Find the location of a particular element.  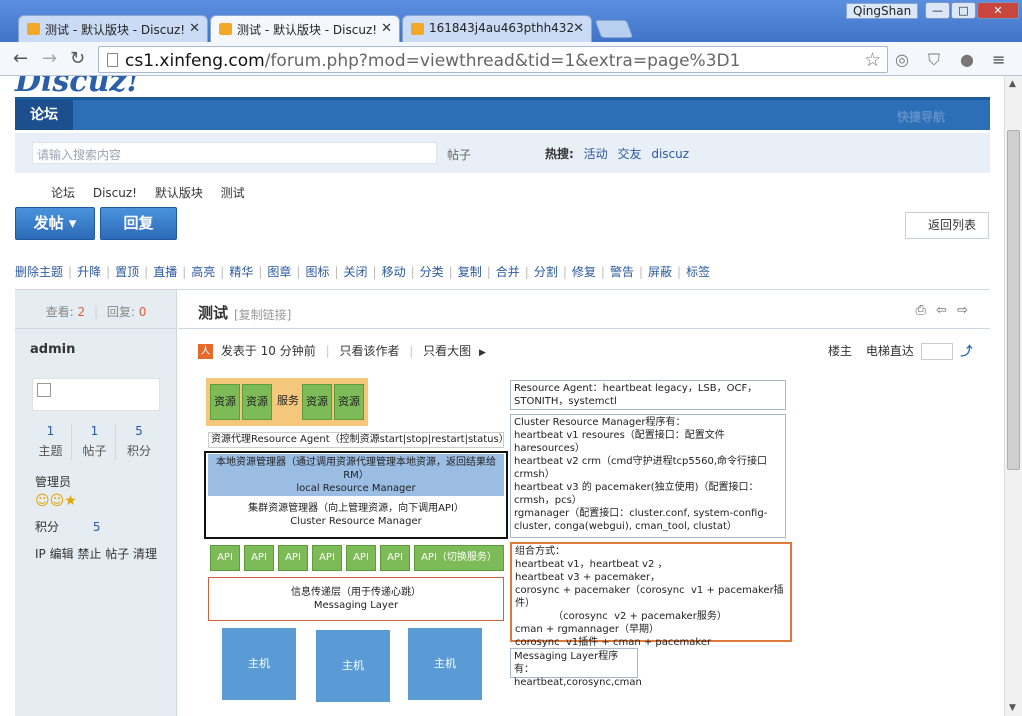

only-author-link: 只看该作者 is located at coordinates (369, 351).